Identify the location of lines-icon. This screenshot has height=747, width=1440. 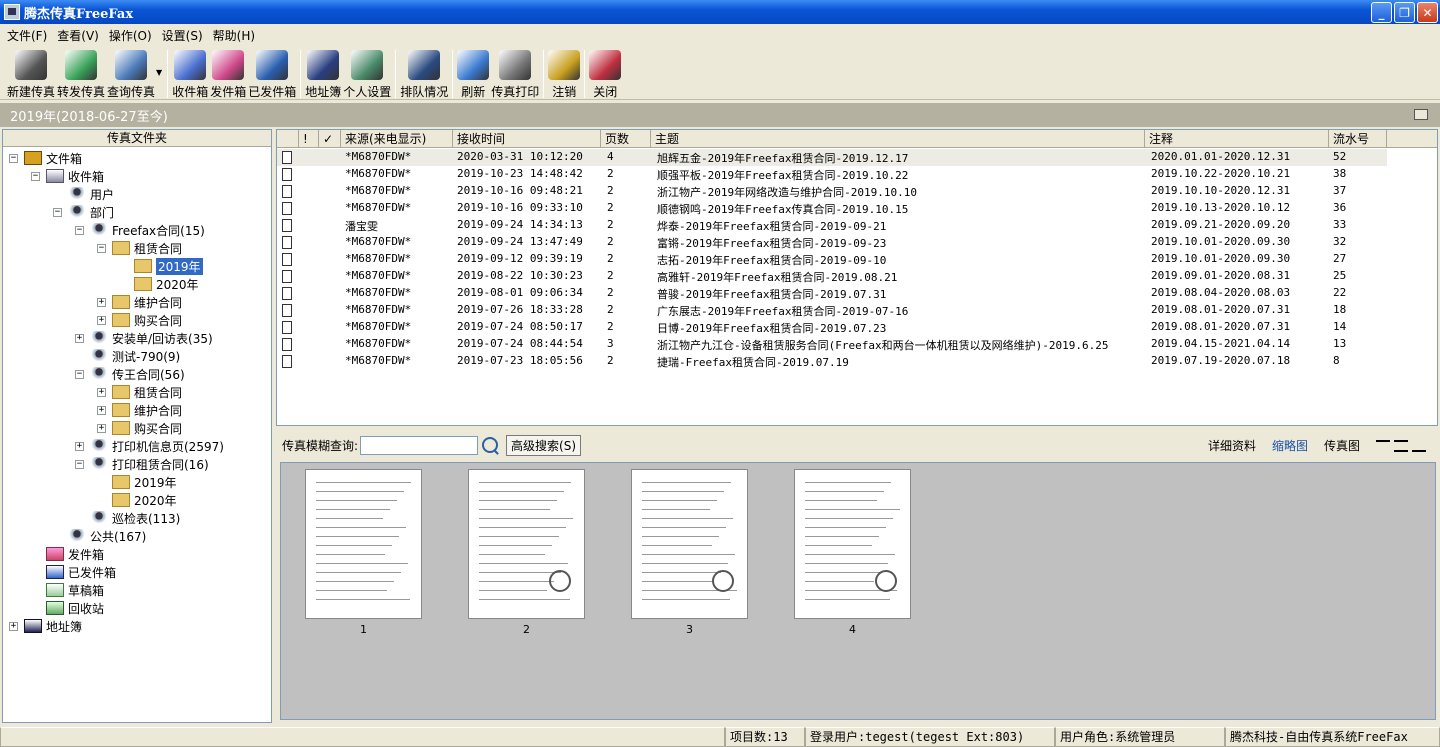
(1401, 445).